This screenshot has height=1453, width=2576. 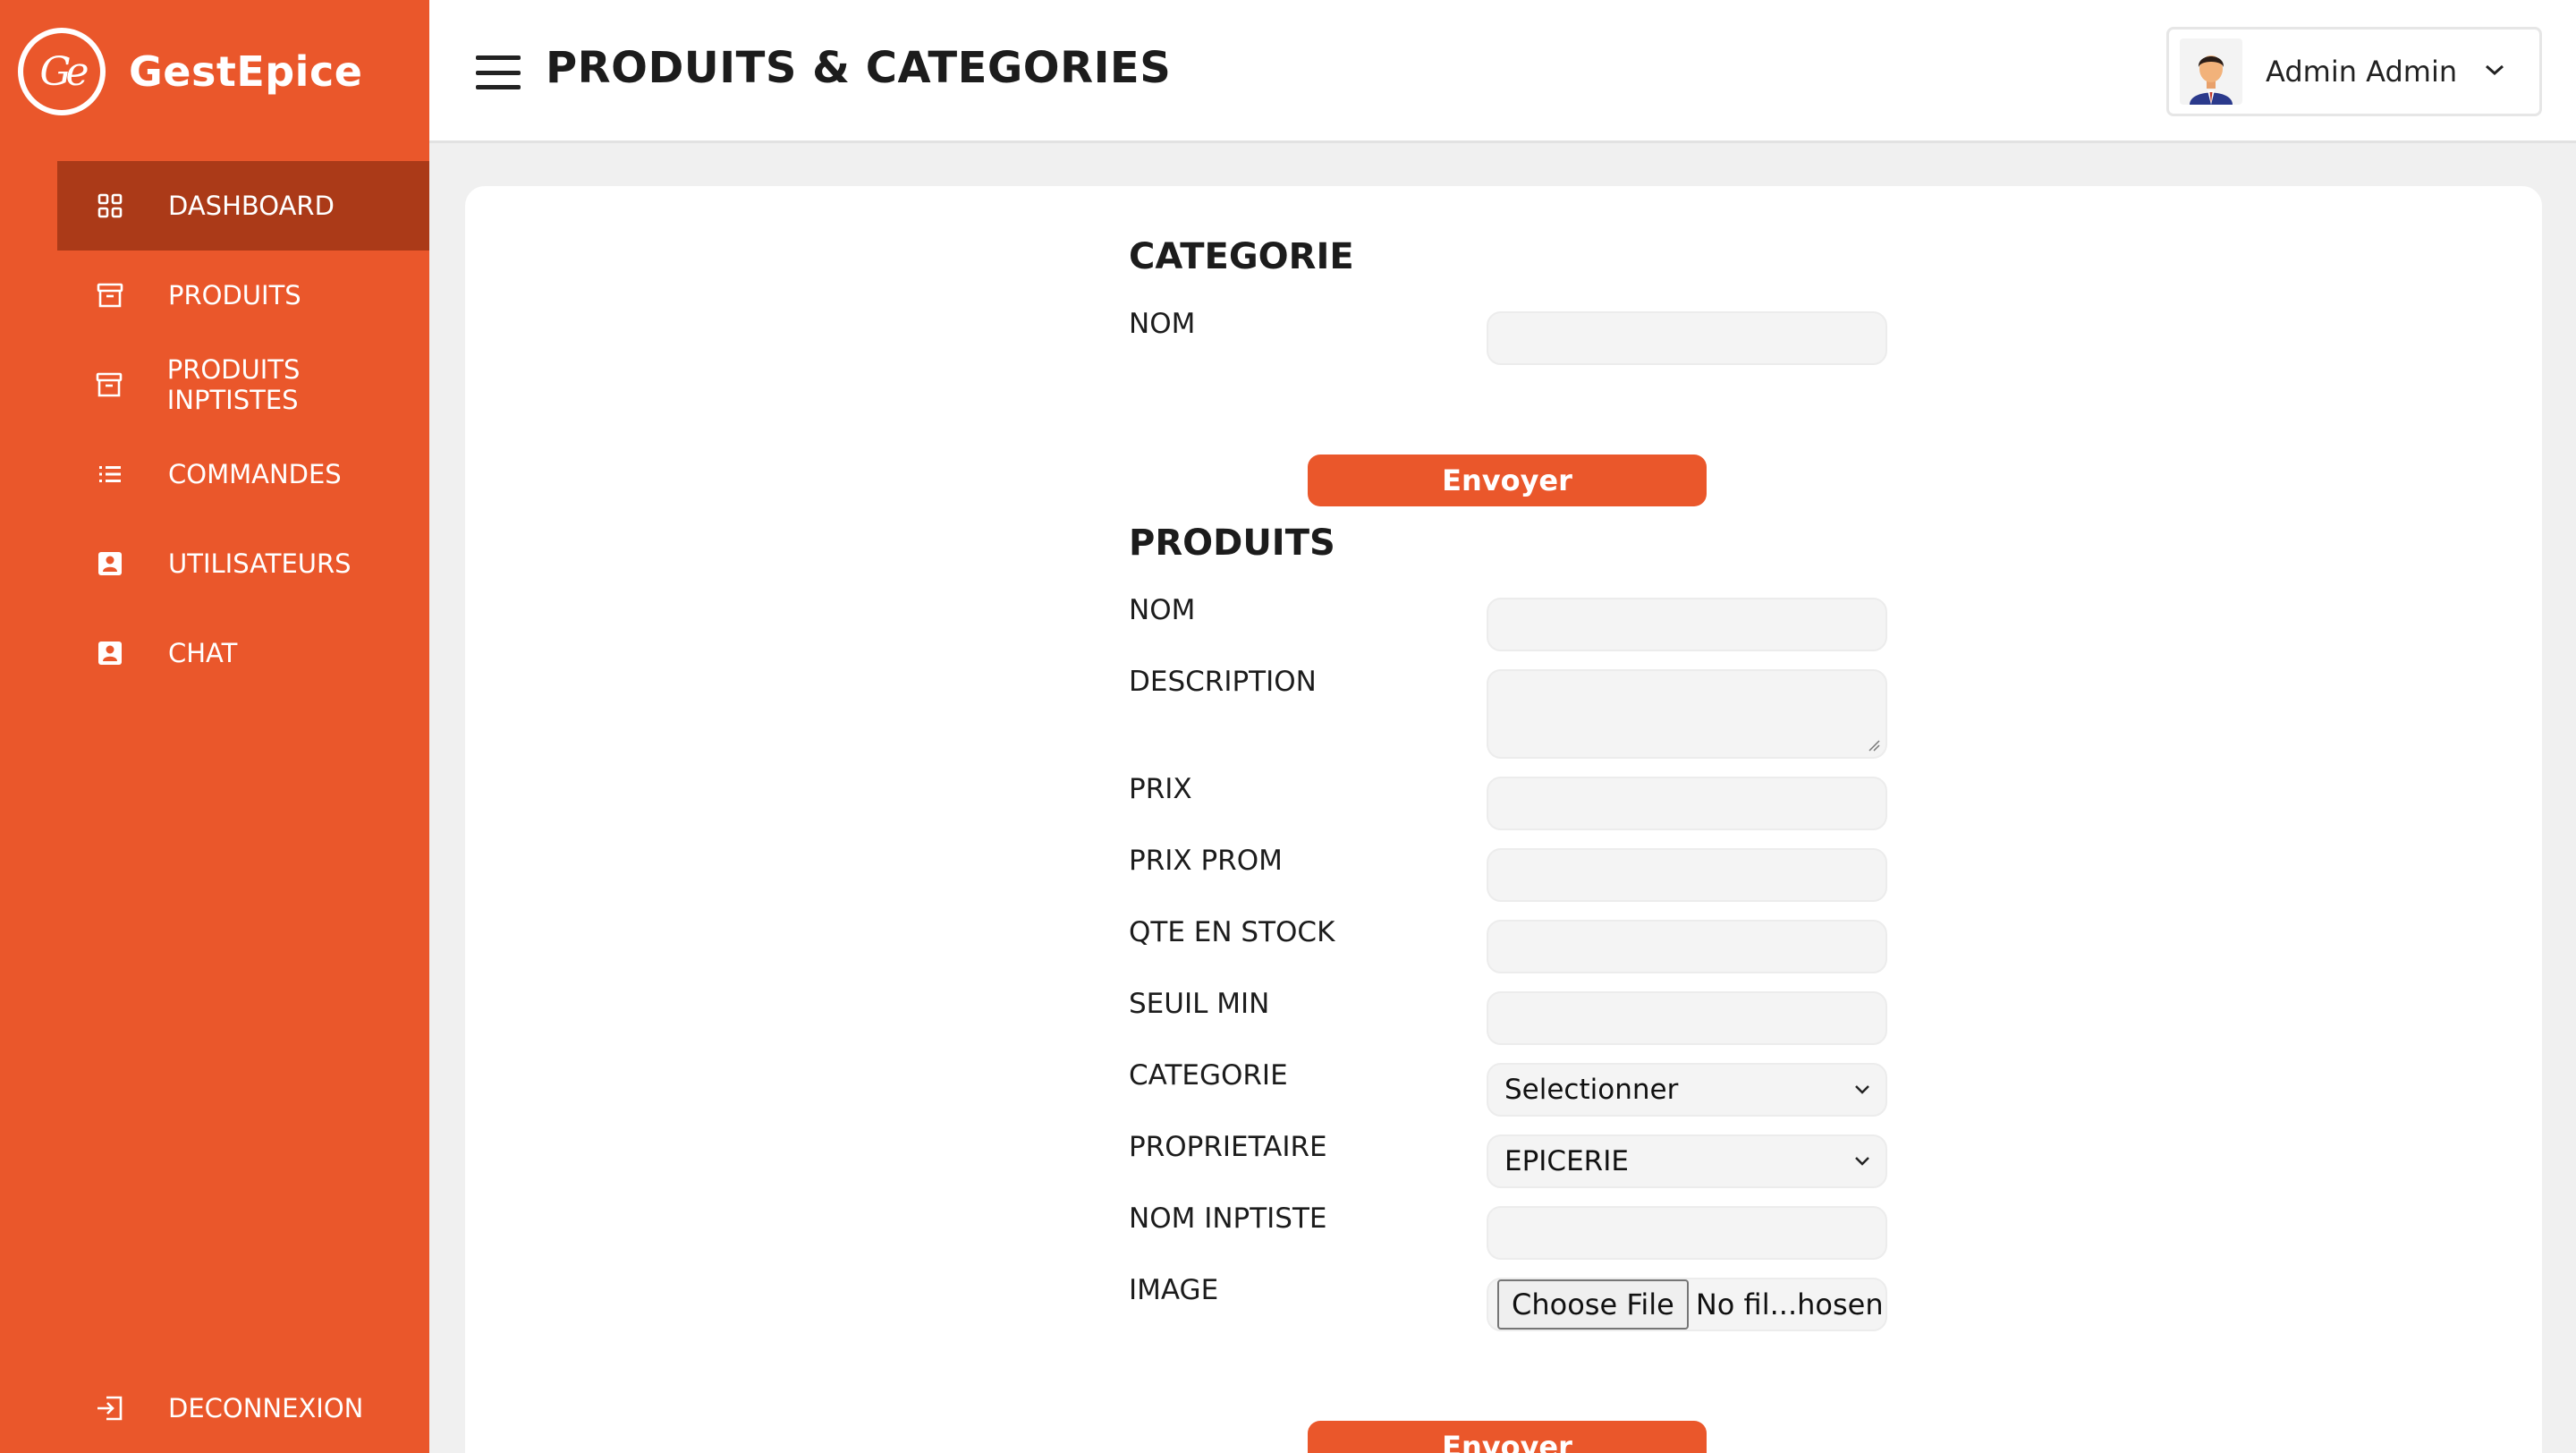 I want to click on produit-image-label: IMAGE, so click(x=1174, y=1290).